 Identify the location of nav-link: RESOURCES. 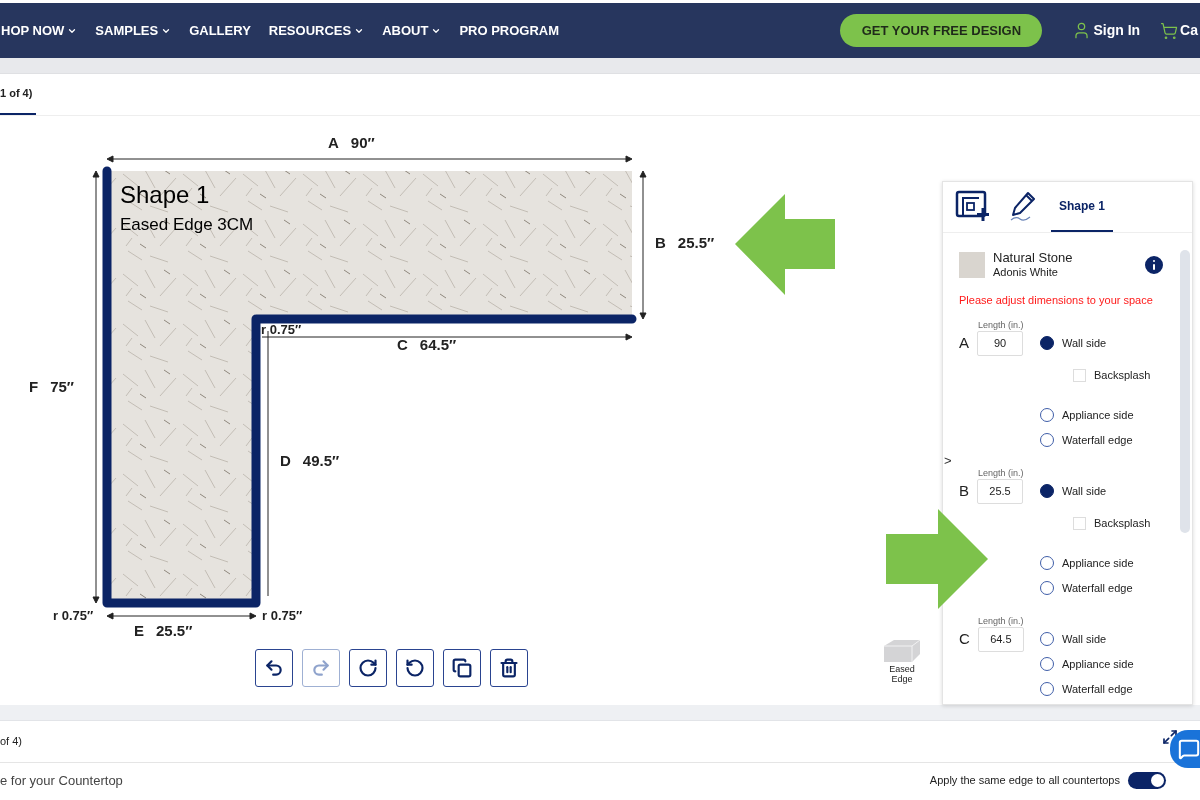
(316, 30).